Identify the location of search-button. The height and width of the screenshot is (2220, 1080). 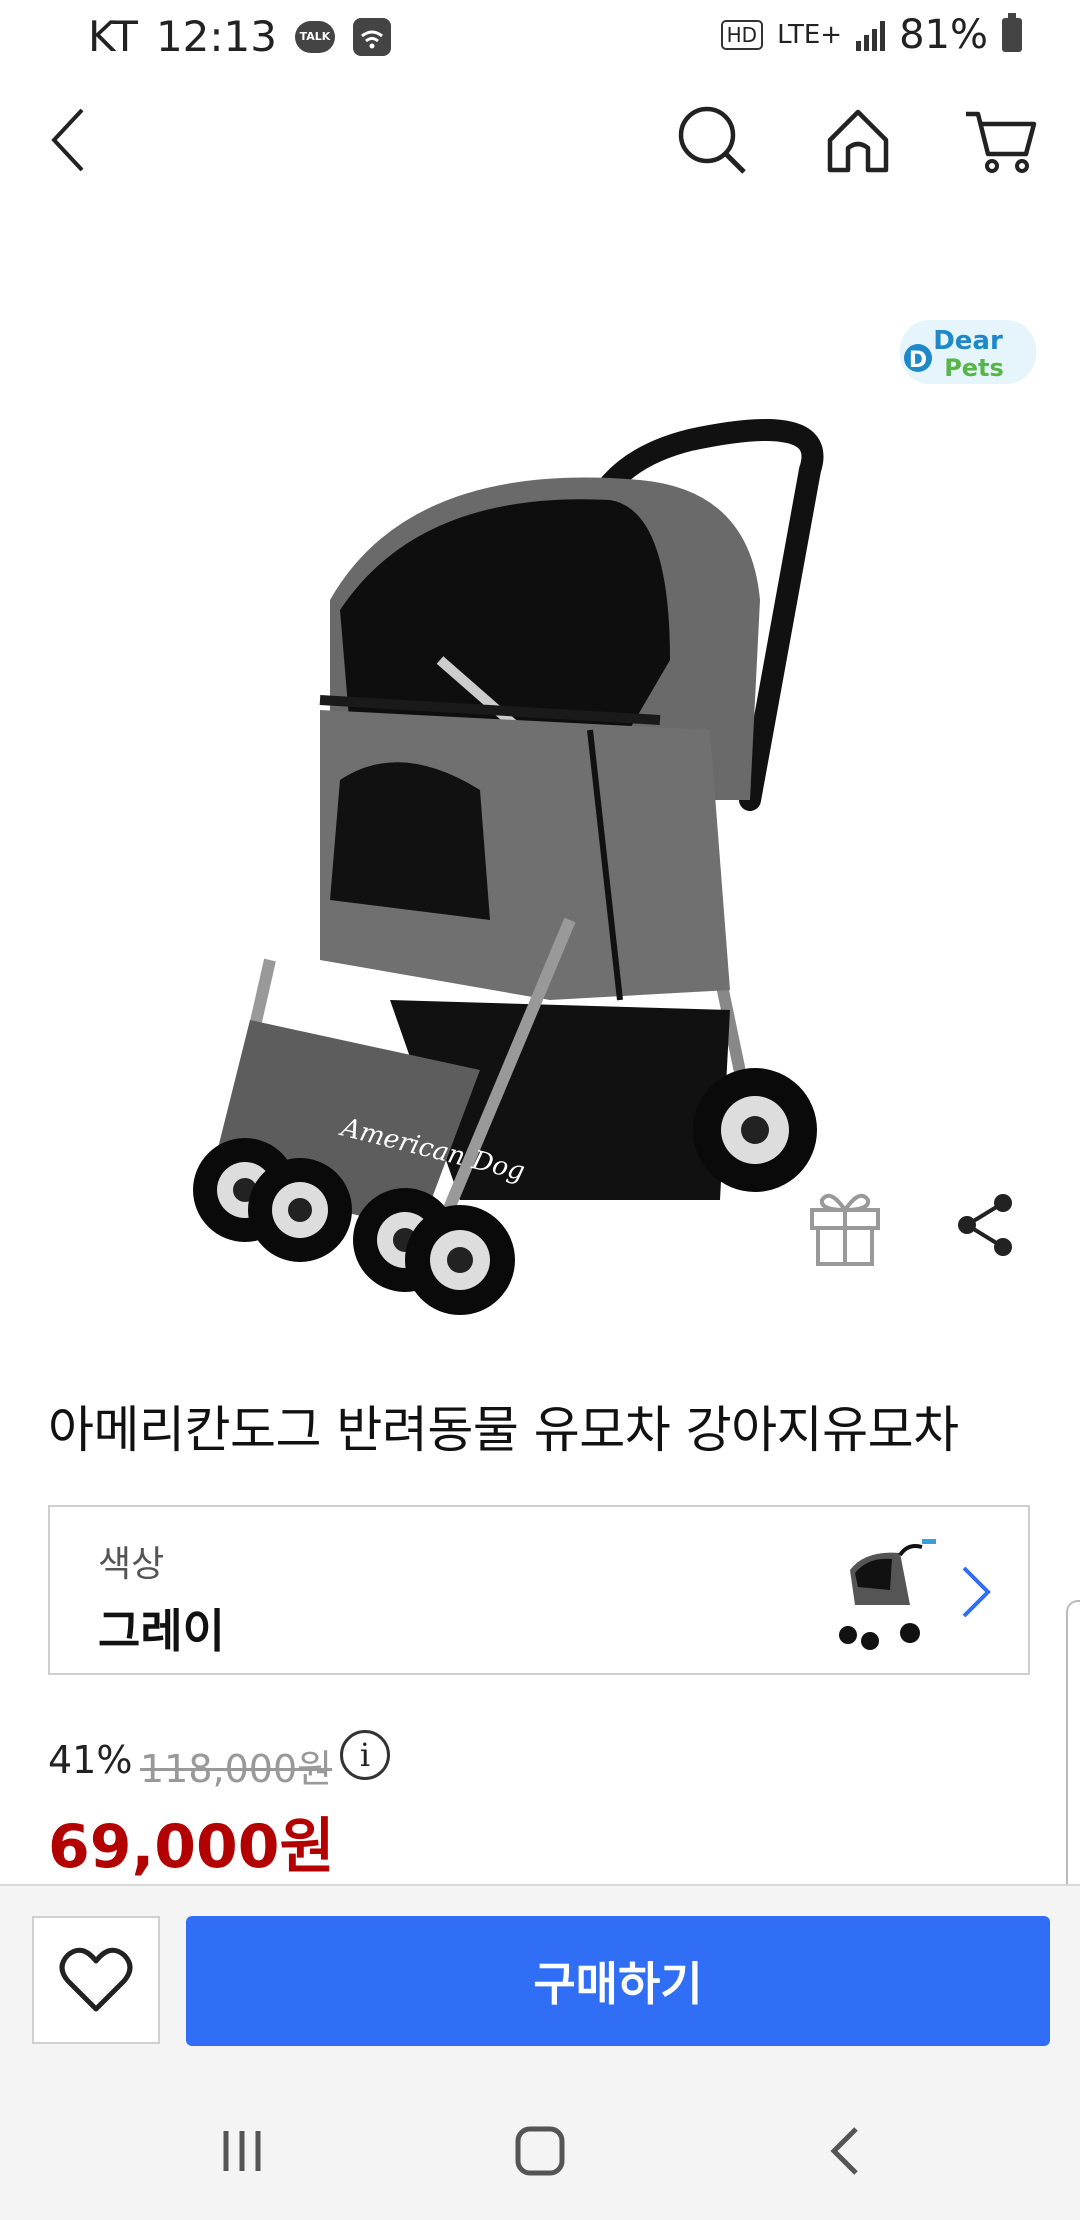
(712, 140).